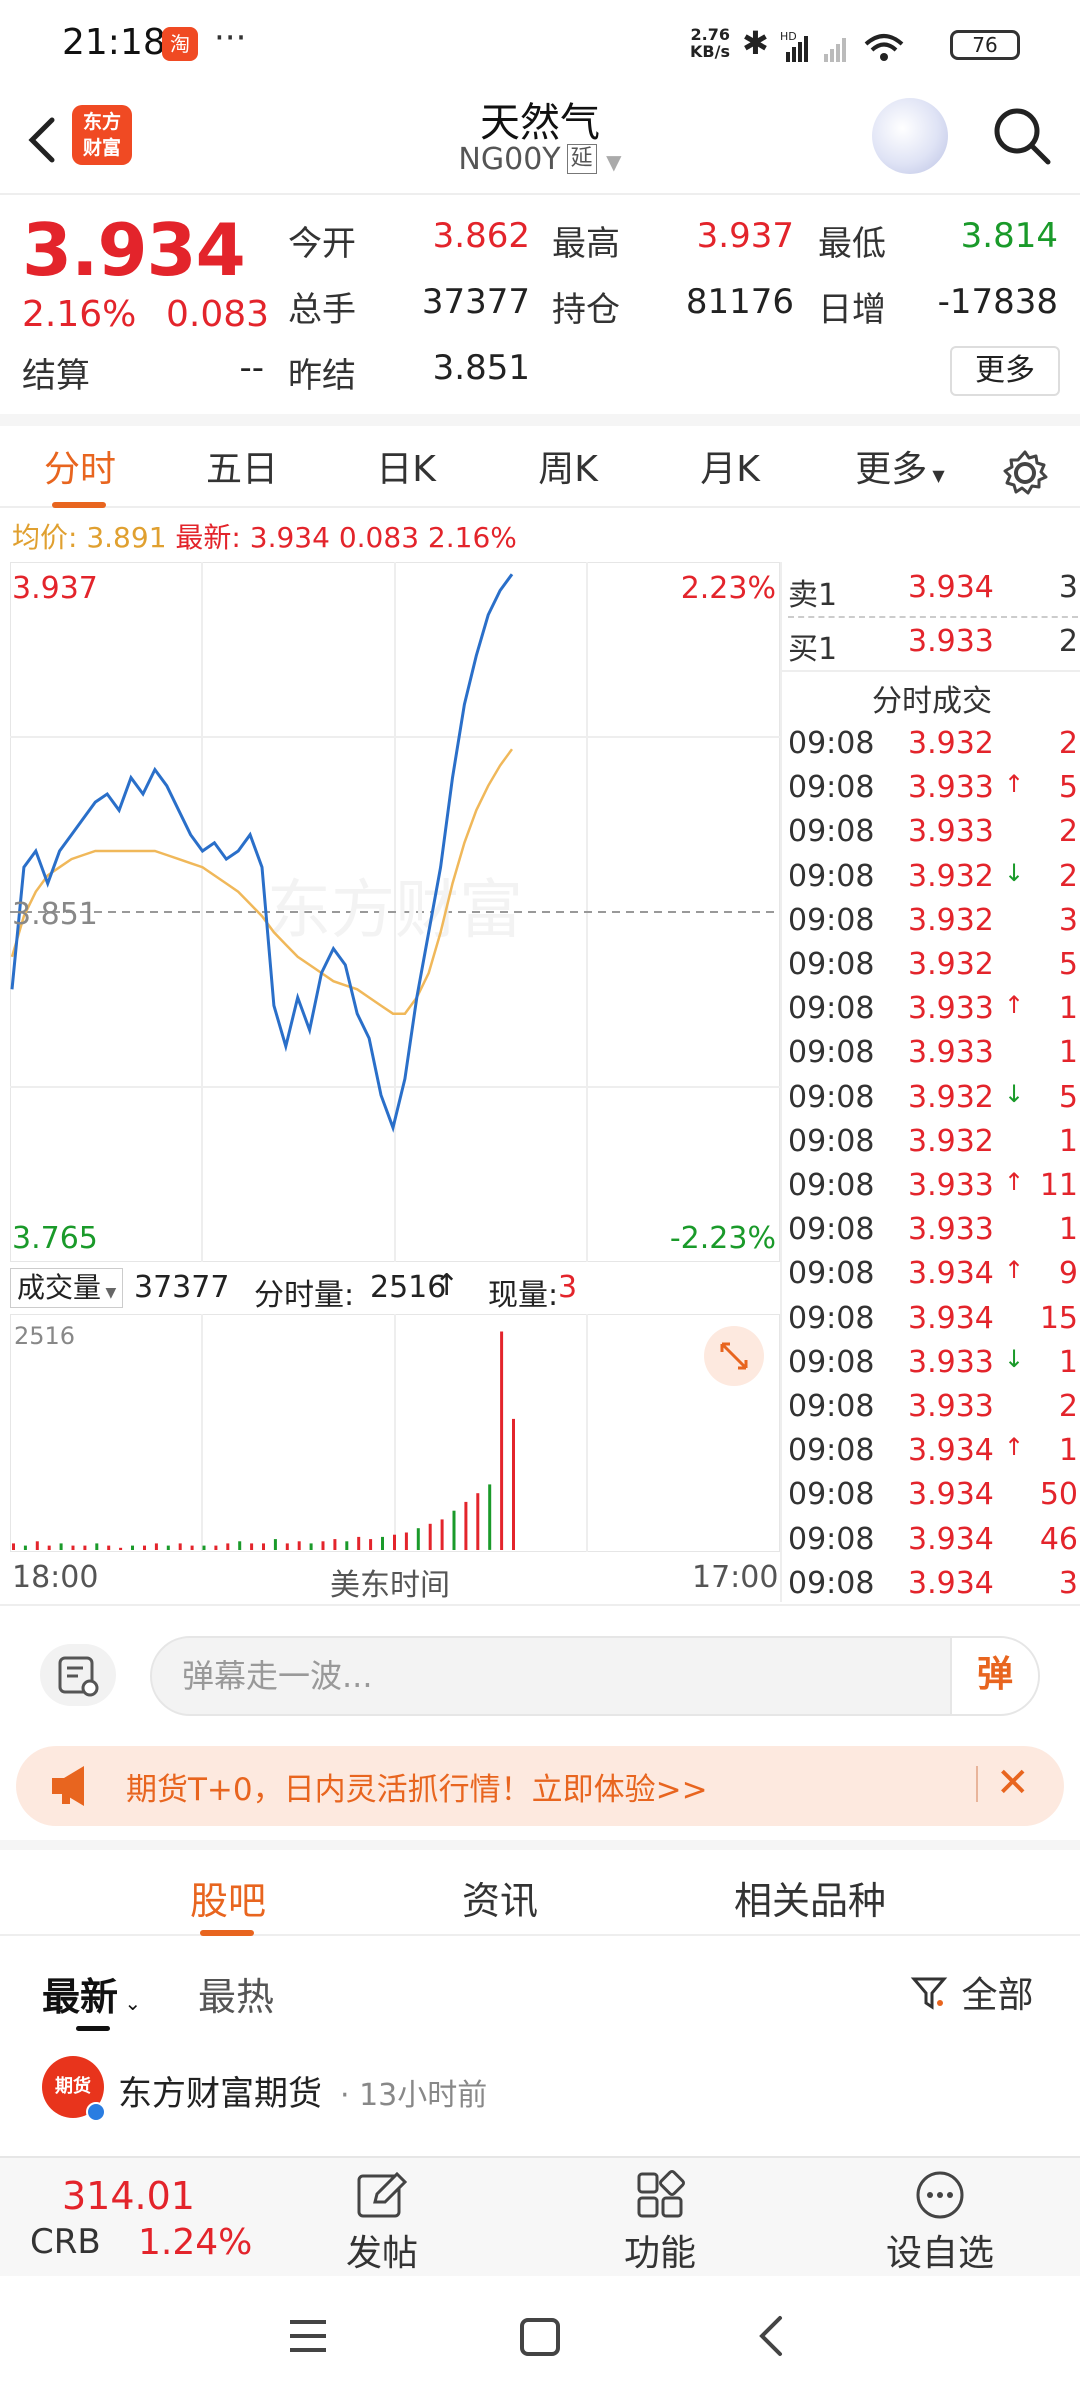  I want to click on trade-row: 09:08 3.934 3, so click(931, 1584).